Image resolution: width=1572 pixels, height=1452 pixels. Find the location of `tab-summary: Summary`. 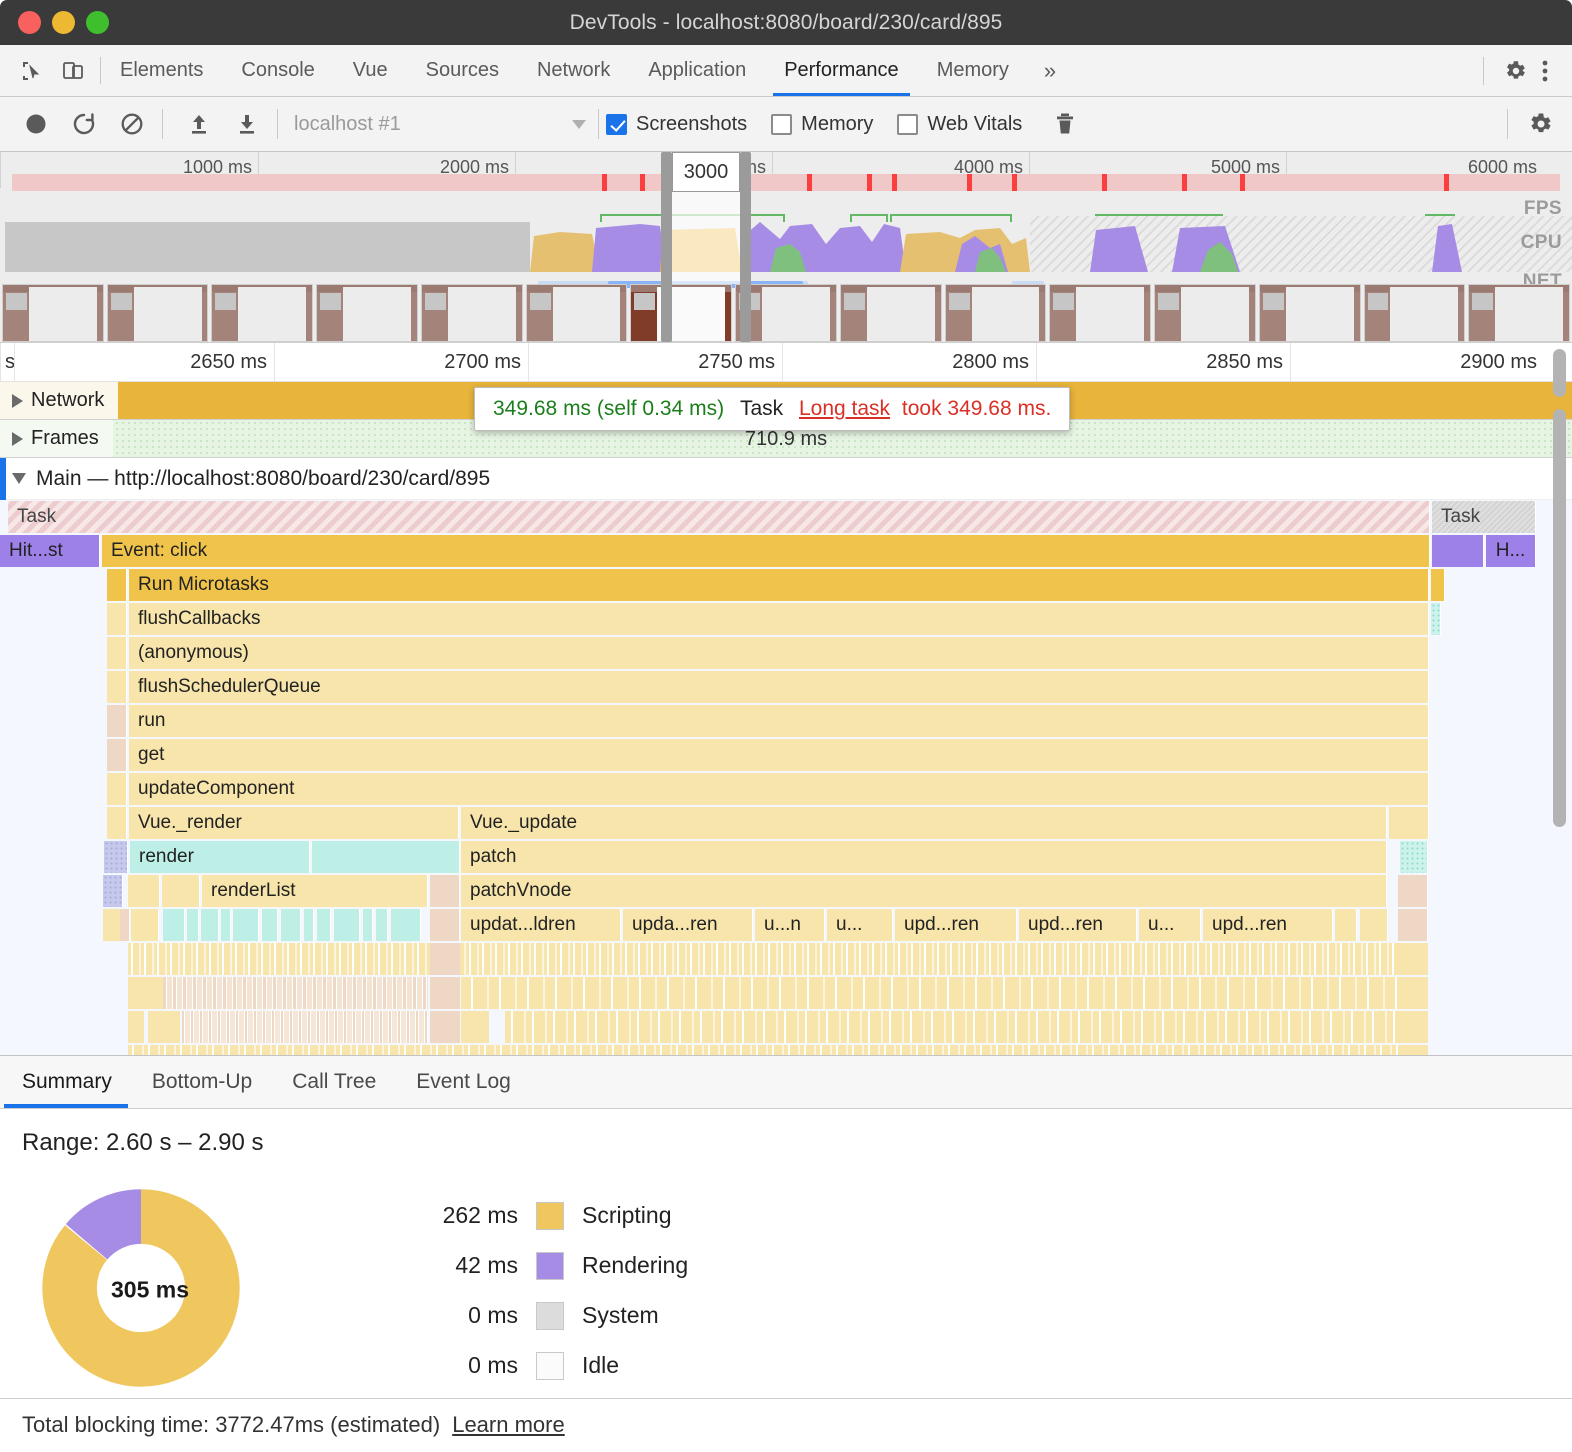

tab-summary: Summary is located at coordinates (66, 1082).